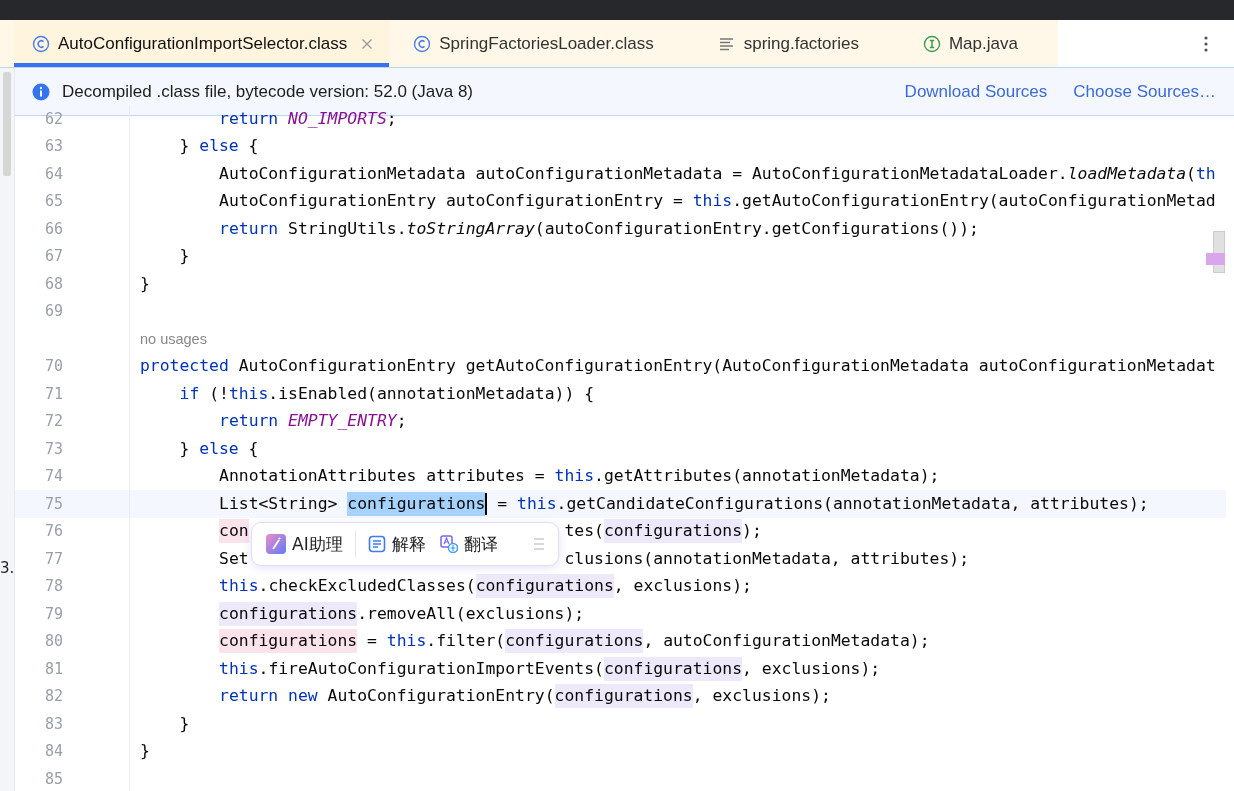 This screenshot has width=1234, height=791. What do you see at coordinates (643, 173) in the screenshot?
I see `code-text: AutoConfigurationMetadata autoConfigurationMetadata = AutoConfigurationMetadataLoader.` at bounding box center [643, 173].